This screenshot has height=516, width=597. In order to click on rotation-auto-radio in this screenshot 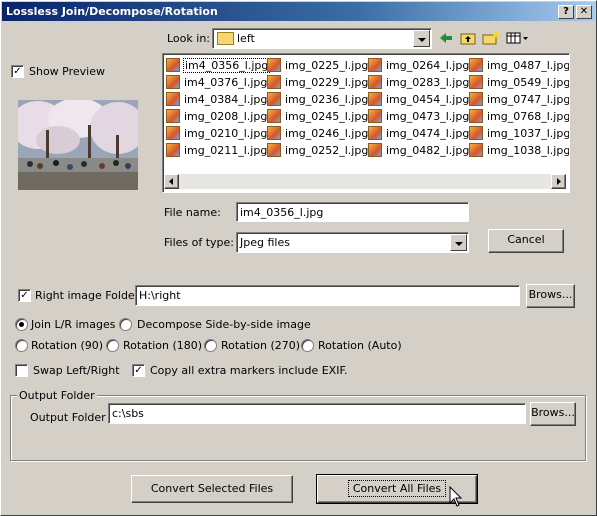, I will do `click(307, 345)`.